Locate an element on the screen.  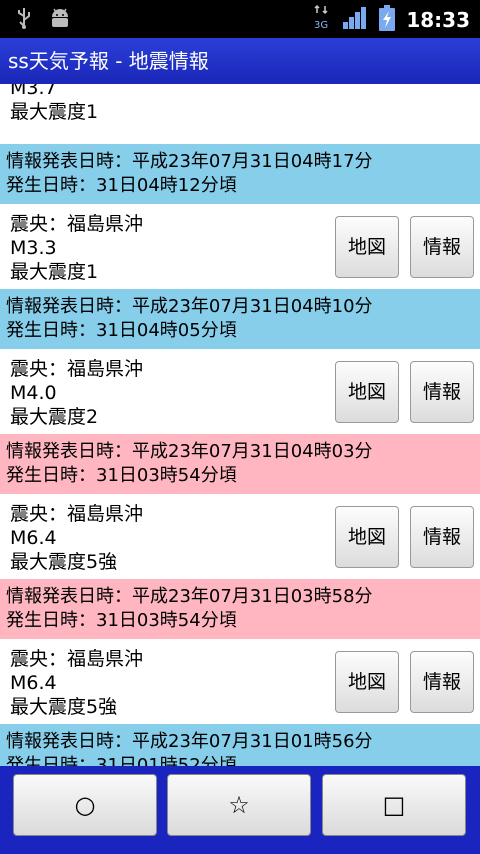
info-header: 情報発表日時：平成23年07月31日03時58分 発生日時：31日03時54分頃 is located at coordinates (240, 609).